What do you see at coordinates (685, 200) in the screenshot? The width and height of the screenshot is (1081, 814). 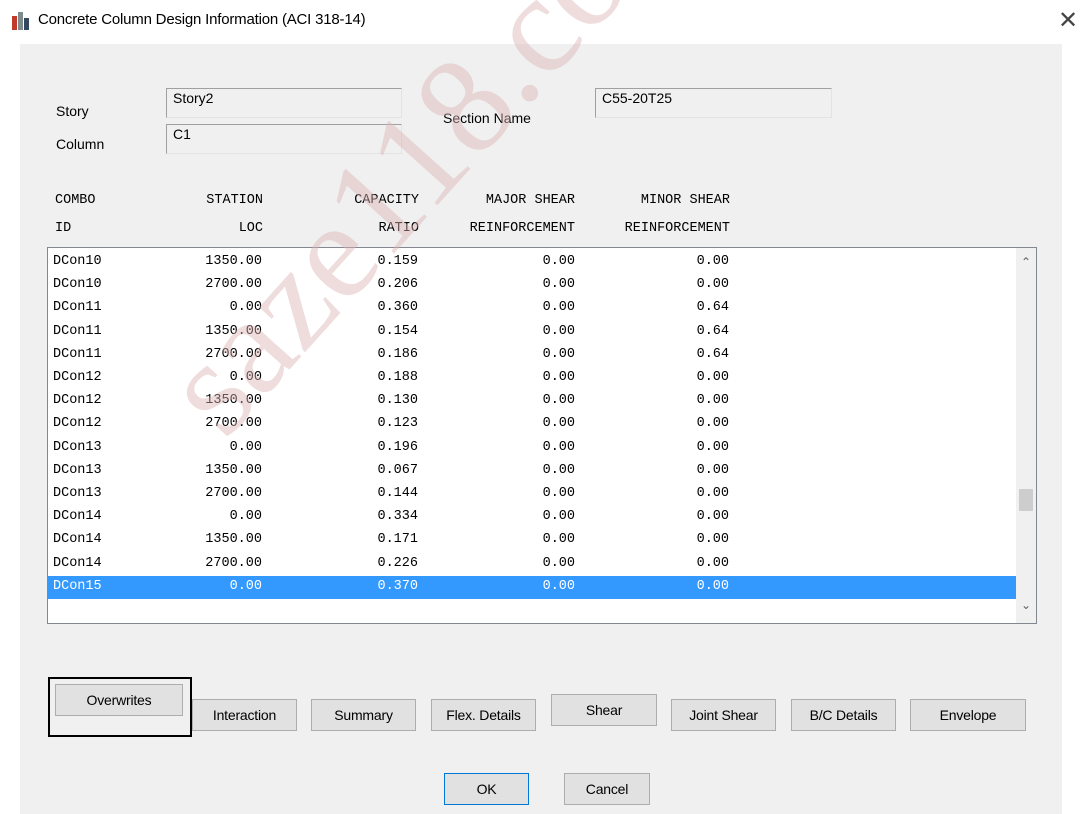 I see `header-minor-shear: MINOR SHEAR` at bounding box center [685, 200].